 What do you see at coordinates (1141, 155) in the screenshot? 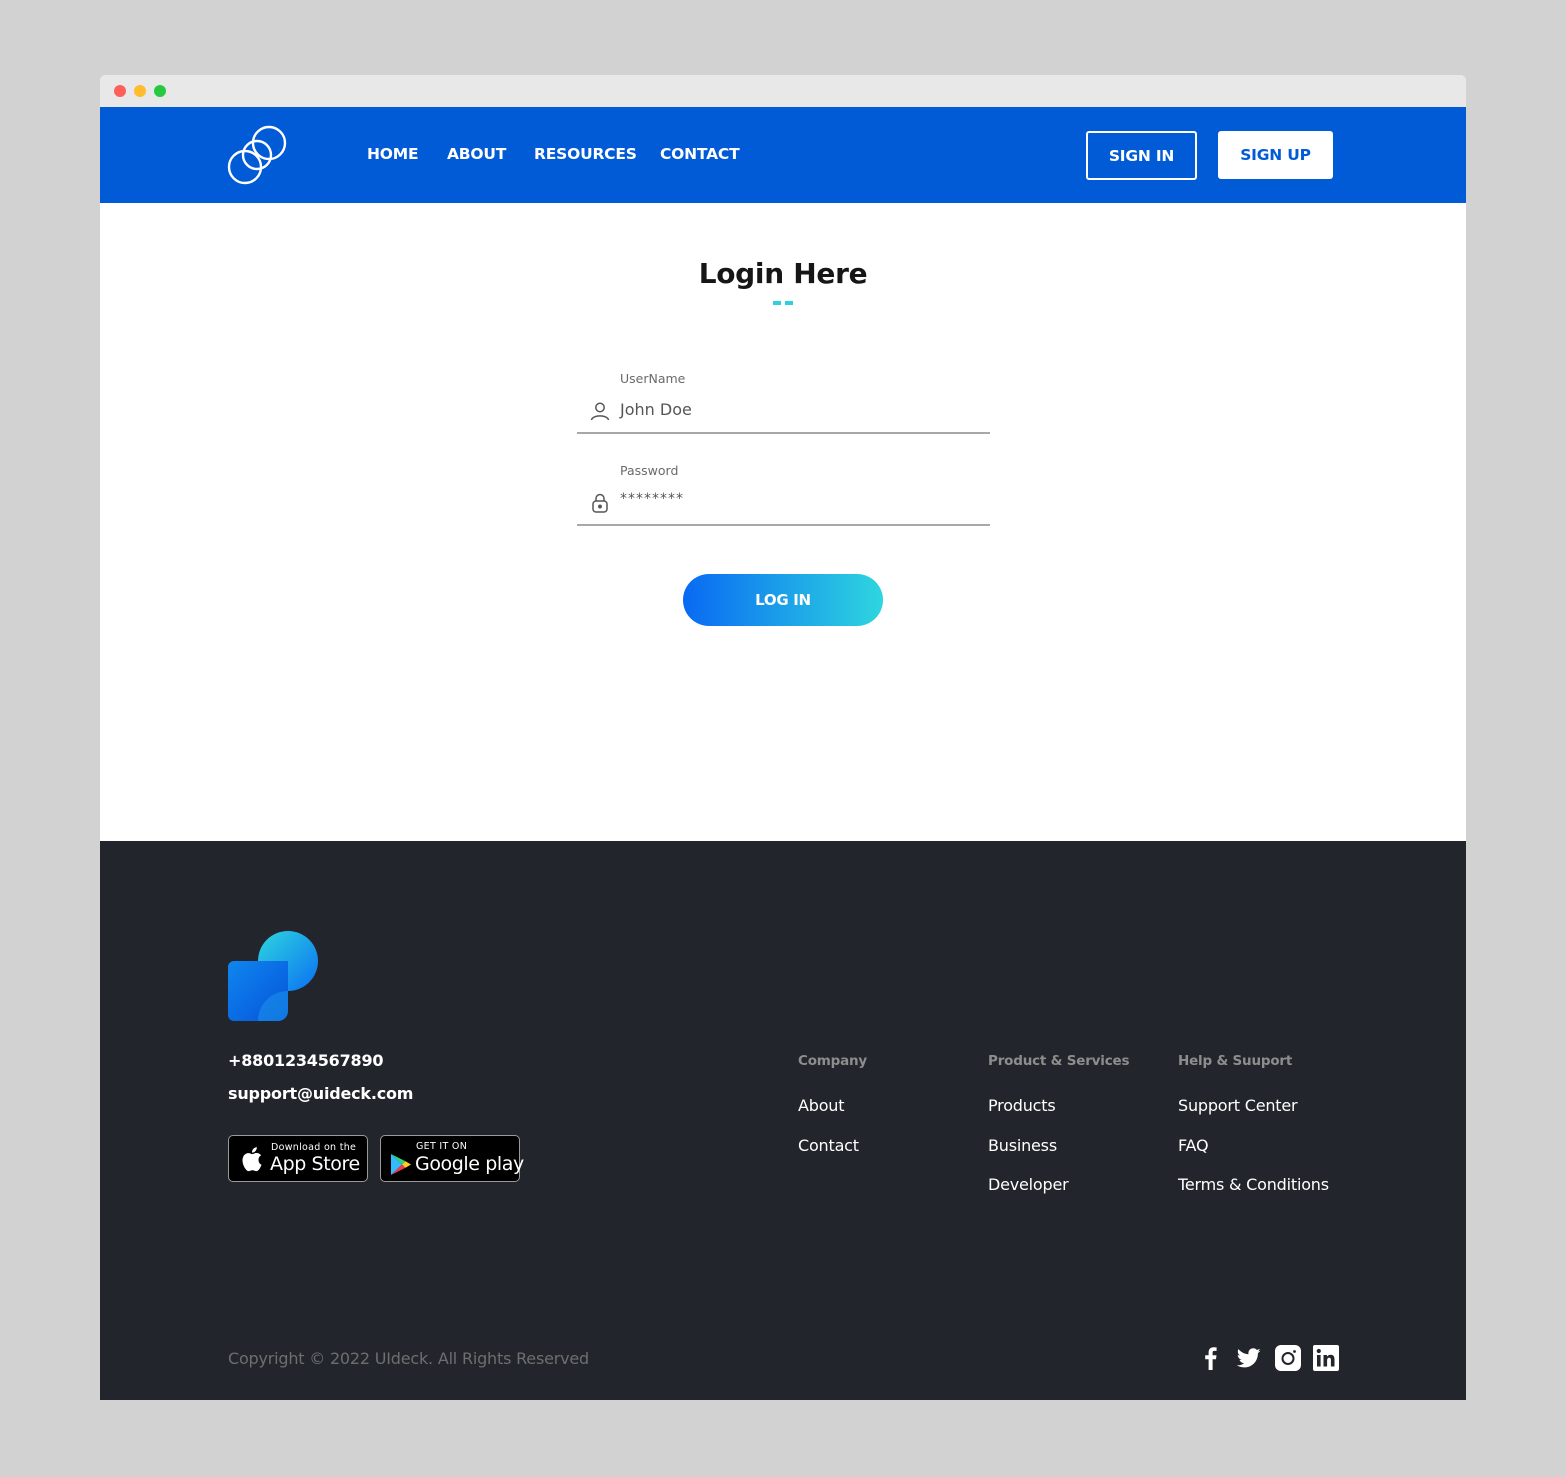
I see `sign-in-button: SIGN IN` at bounding box center [1141, 155].